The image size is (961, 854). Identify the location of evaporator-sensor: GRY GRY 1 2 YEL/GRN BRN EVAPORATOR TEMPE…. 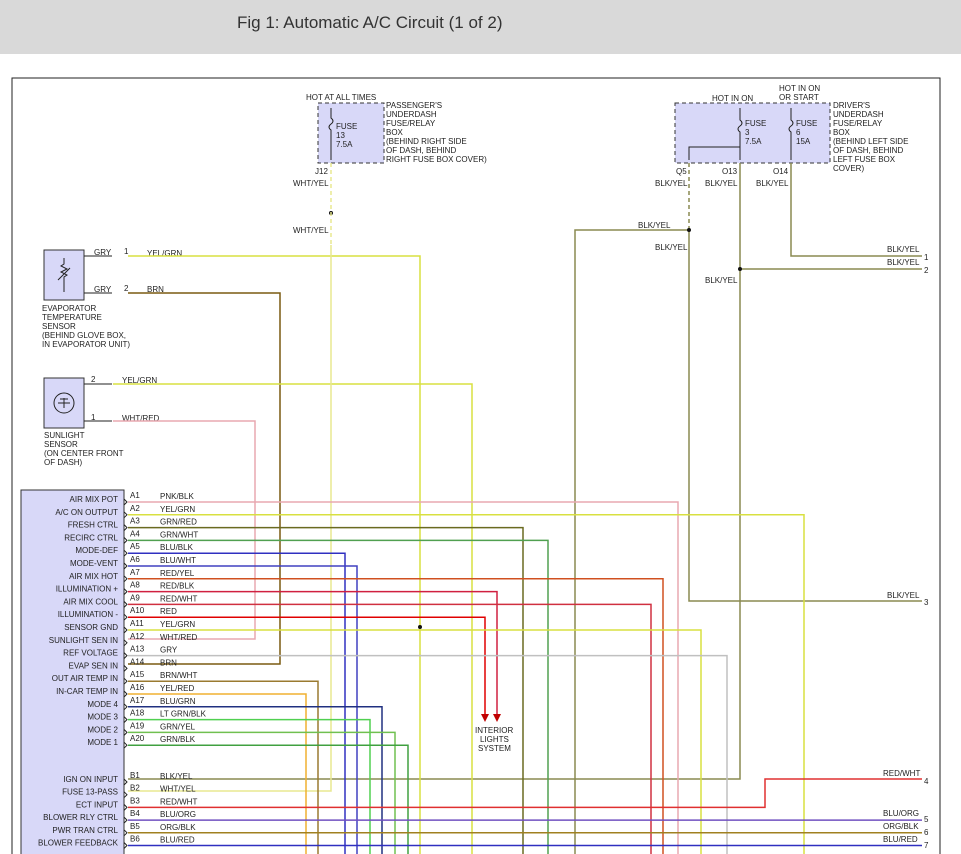
(112, 298).